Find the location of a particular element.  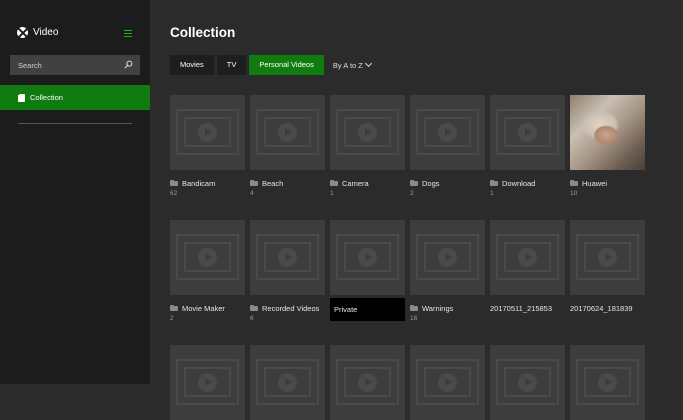

video-folder-tile: Beach 4 is located at coordinates (287, 147).